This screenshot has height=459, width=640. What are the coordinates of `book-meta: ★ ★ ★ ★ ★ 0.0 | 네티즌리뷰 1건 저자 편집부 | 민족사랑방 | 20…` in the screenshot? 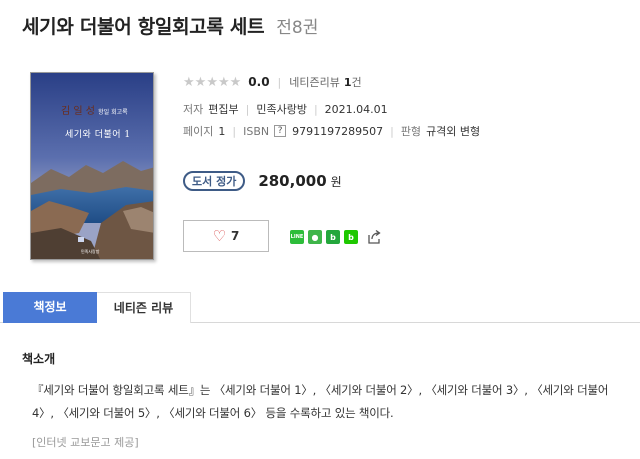 It's located at (331, 107).